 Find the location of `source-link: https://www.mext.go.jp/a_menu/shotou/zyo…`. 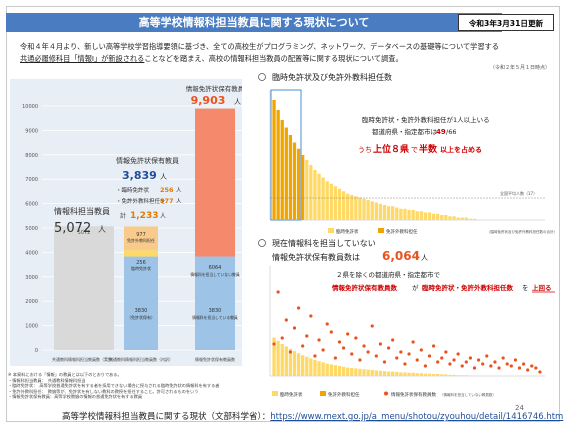

source-link: https://www.mext.go.jp/a_menu/shotou/zyo… is located at coordinates (416, 417).